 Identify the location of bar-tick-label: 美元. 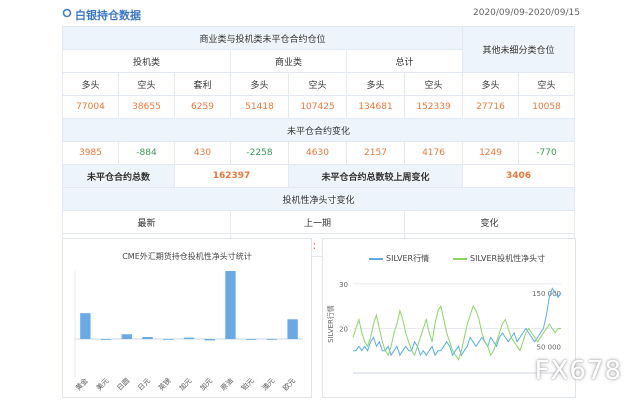
(102, 384).